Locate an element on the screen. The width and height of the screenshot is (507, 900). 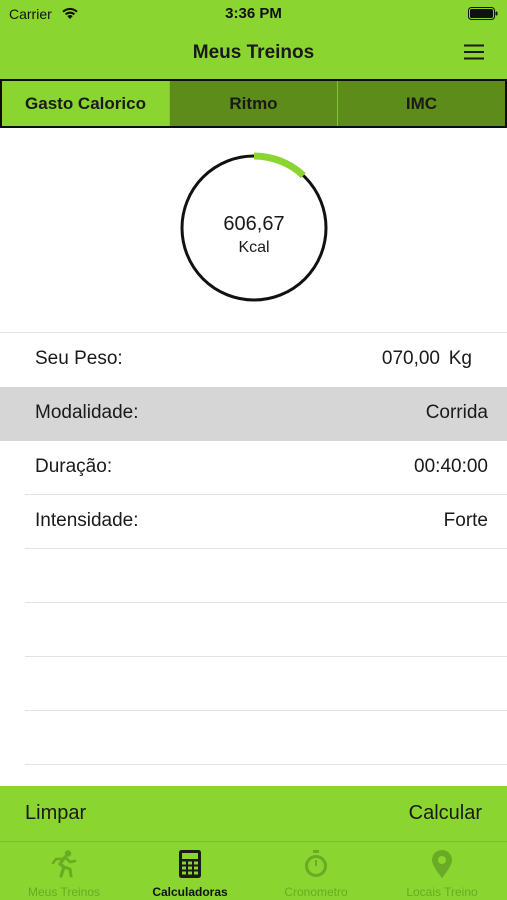
navigation-bar: Carrier 3:36 PM Meus Treinos is located at coordinates (253, 39).